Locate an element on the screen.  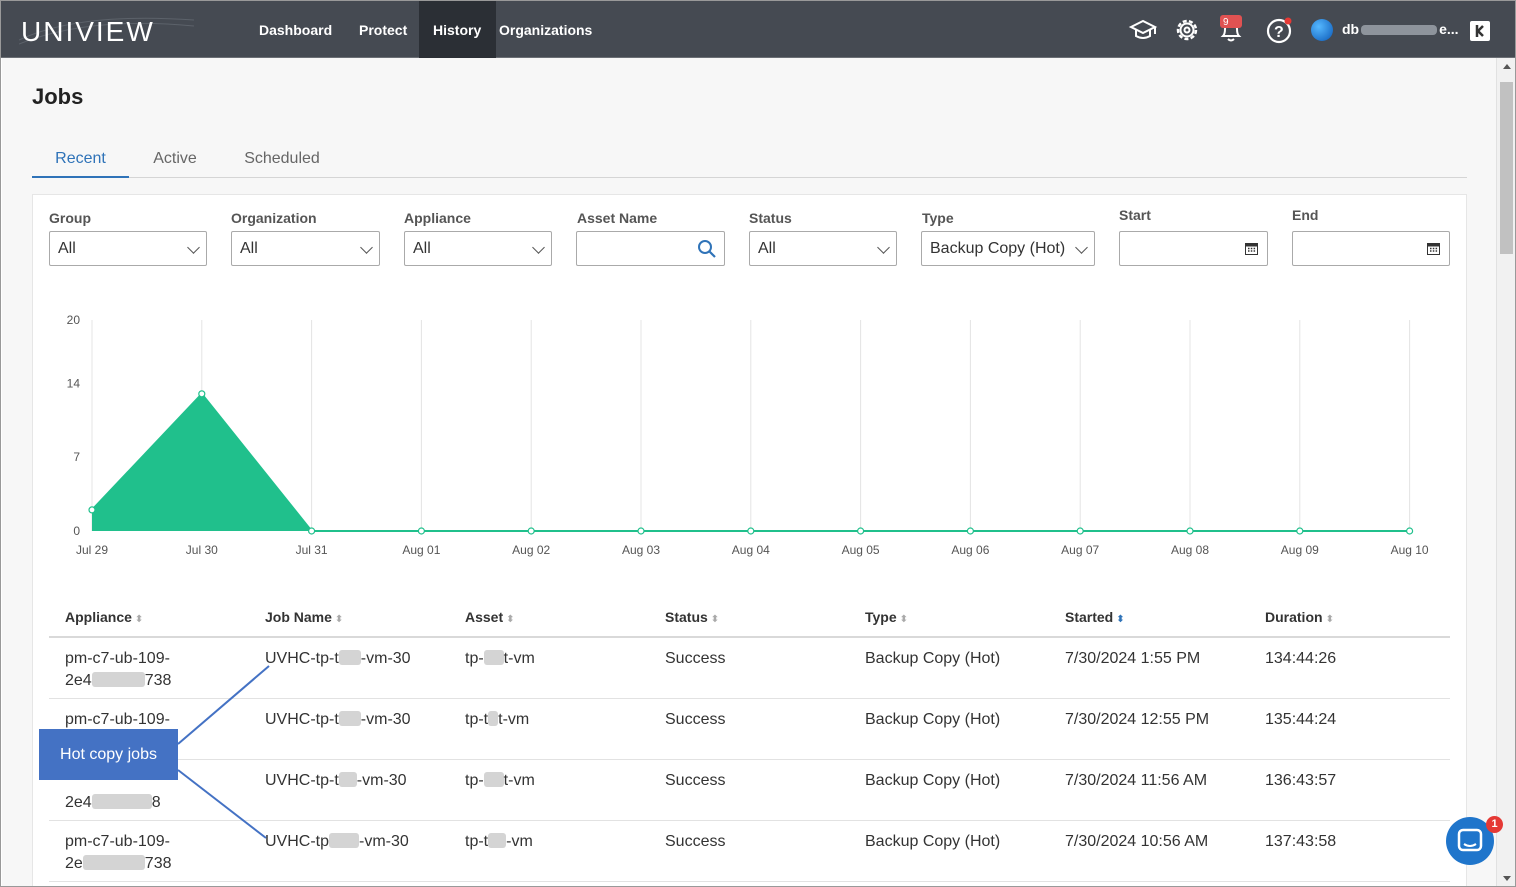
column-header-appliance: Appliance ⬍ is located at coordinates (104, 617).